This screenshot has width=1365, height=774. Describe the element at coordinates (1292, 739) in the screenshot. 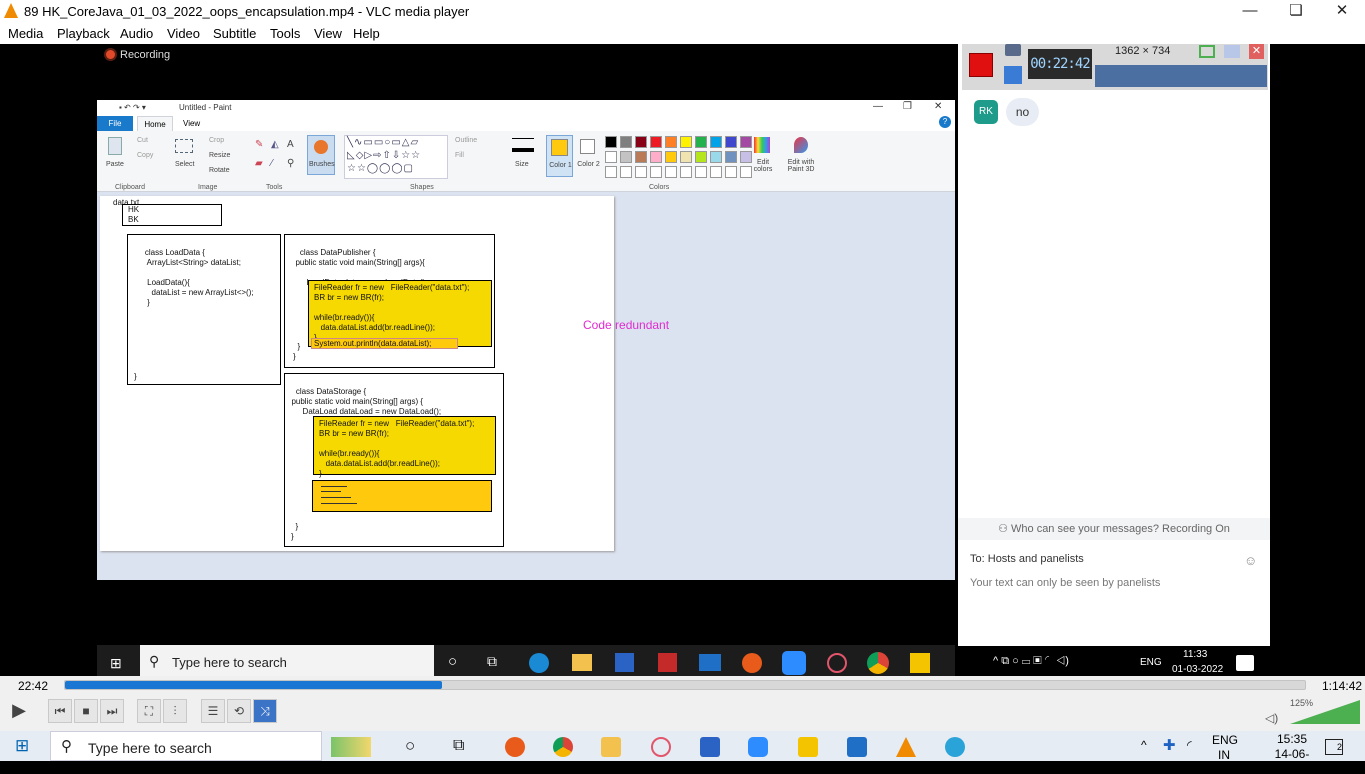

I see `taskbar-time: 15:35` at that location.